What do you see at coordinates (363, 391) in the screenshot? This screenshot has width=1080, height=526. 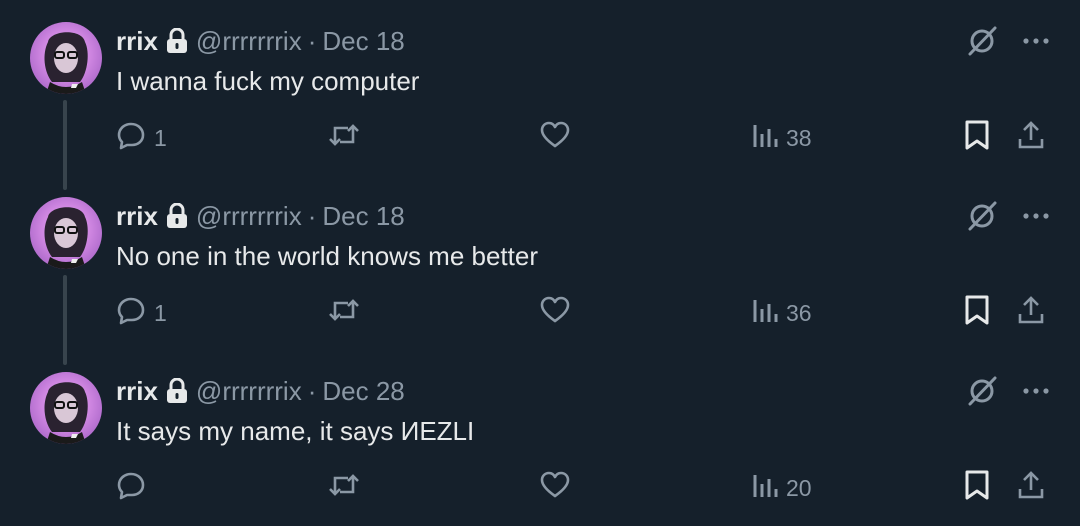 I see `timestamp: Dec 28` at bounding box center [363, 391].